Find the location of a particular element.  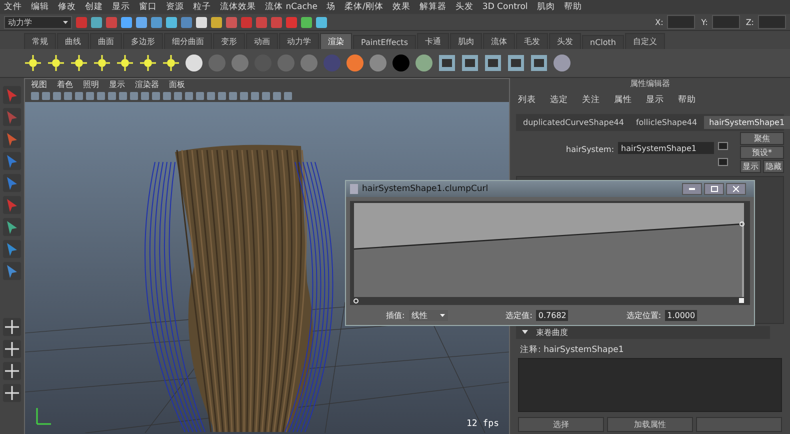

shelf-tab: 曲线 is located at coordinates (73, 41).